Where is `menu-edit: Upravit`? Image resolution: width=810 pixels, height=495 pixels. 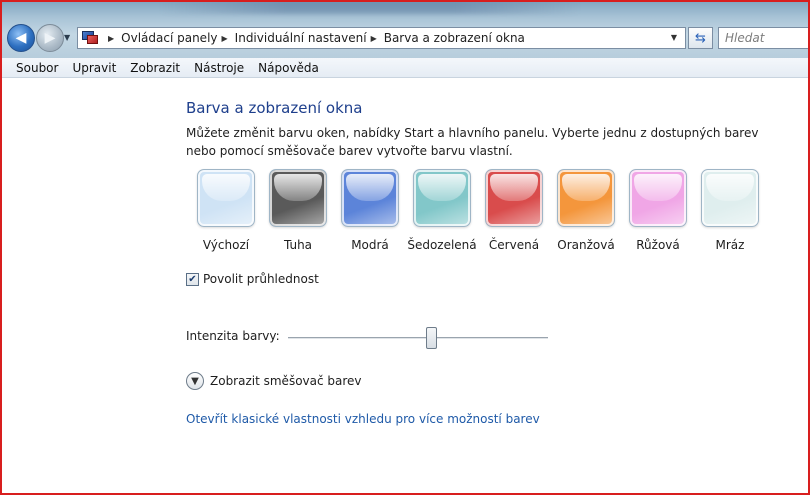
menu-edit: Upravit is located at coordinates (94, 68).